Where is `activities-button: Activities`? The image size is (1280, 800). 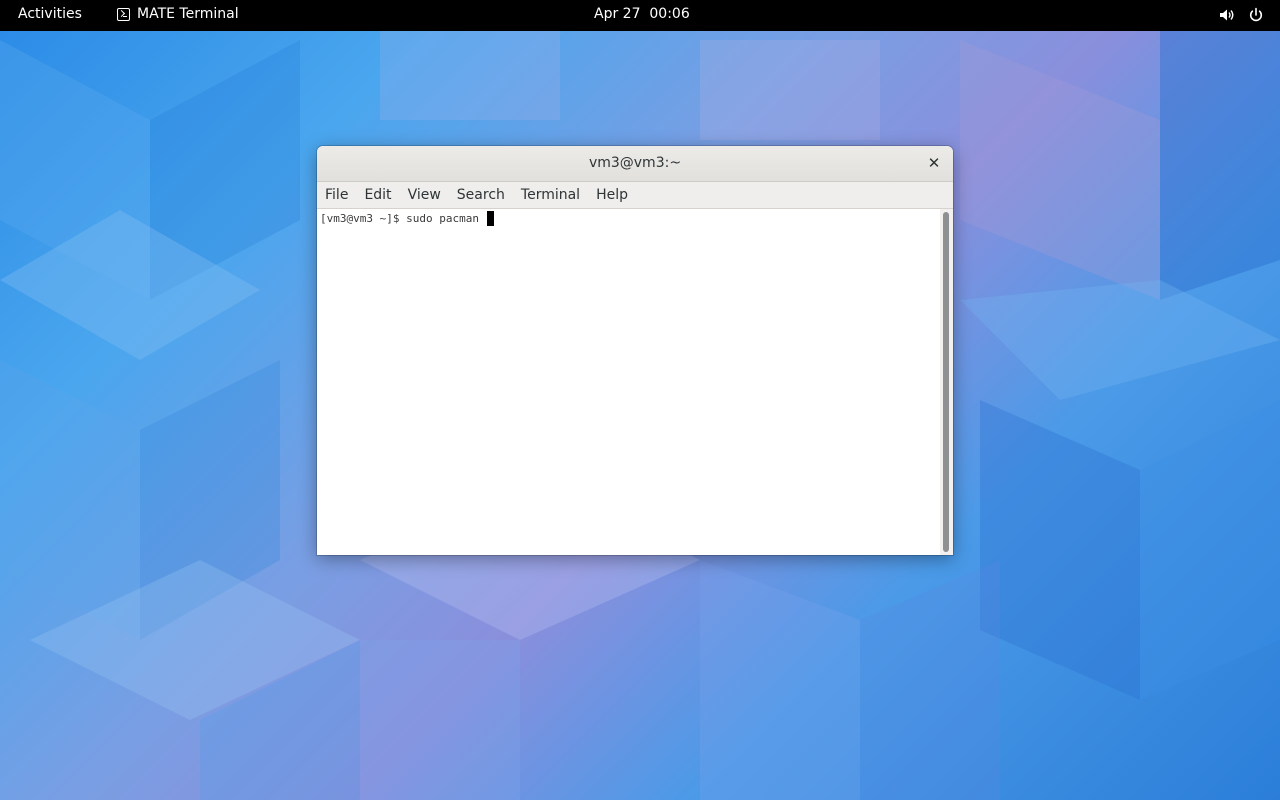
activities-button: Activities is located at coordinates (50, 14).